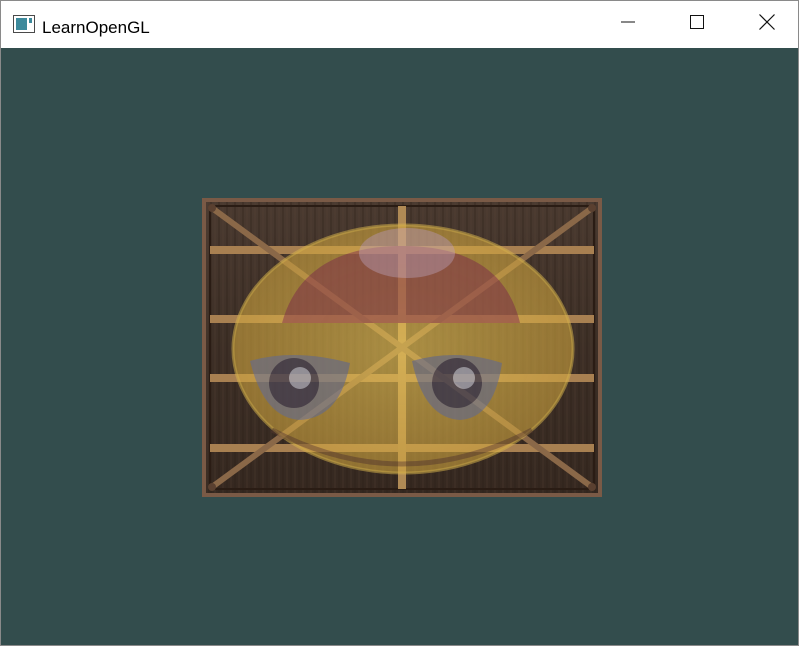 This screenshot has width=799, height=646. I want to click on title-bar: LearnOpenGL, so click(399, 24).